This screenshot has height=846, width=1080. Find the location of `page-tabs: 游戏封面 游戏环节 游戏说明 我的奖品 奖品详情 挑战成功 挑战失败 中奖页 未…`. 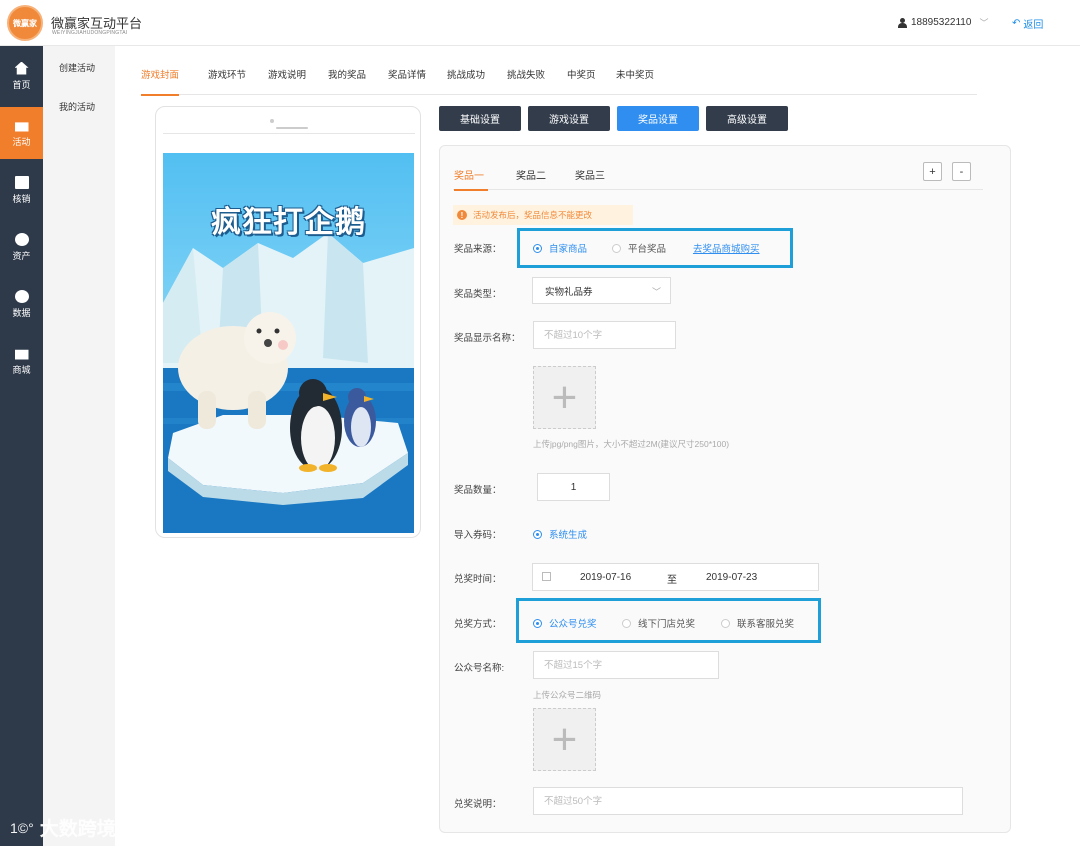

page-tabs: 游戏封面 游戏环节 游戏说明 我的奖品 奖品详情 挑战成功 挑战失败 中奖页 未… is located at coordinates (559, 81).